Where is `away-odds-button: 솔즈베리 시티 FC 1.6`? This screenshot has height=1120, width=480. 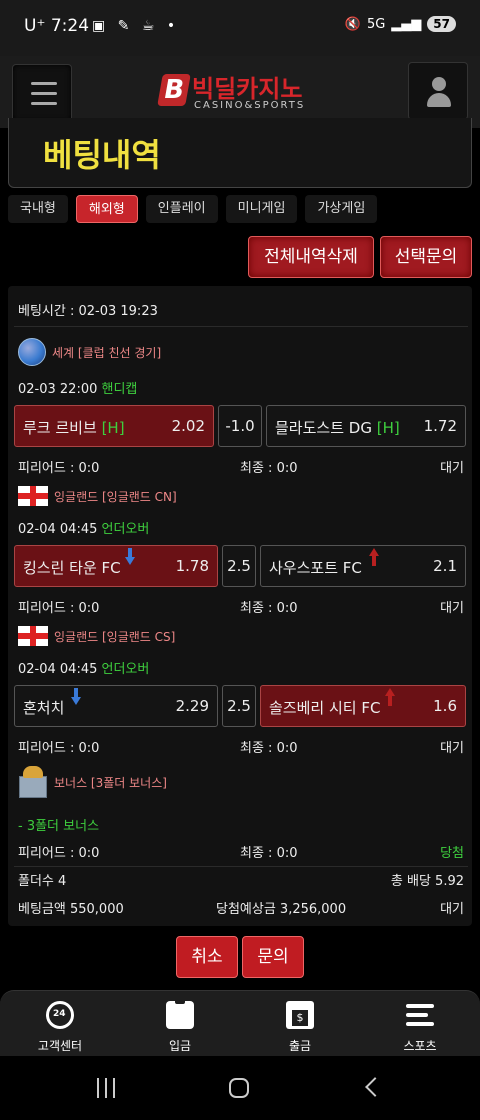
away-odds-button: 솔즈베리 시티 FC 1.6 is located at coordinates (363, 706).